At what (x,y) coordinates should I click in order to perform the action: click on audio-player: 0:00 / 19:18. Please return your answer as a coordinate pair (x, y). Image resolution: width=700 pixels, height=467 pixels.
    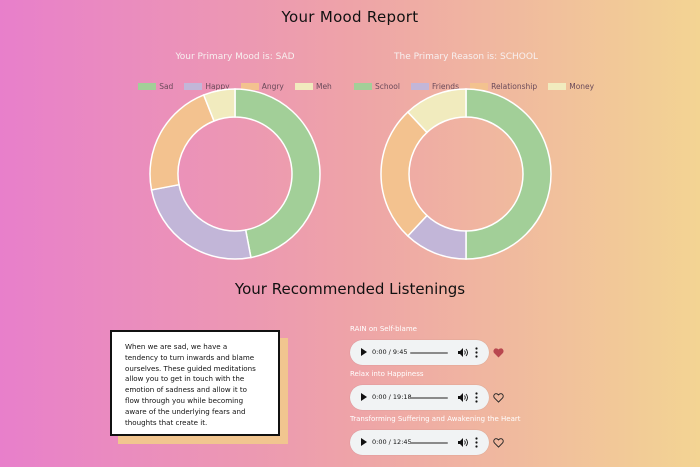
    Looking at the image, I should click on (419, 397).